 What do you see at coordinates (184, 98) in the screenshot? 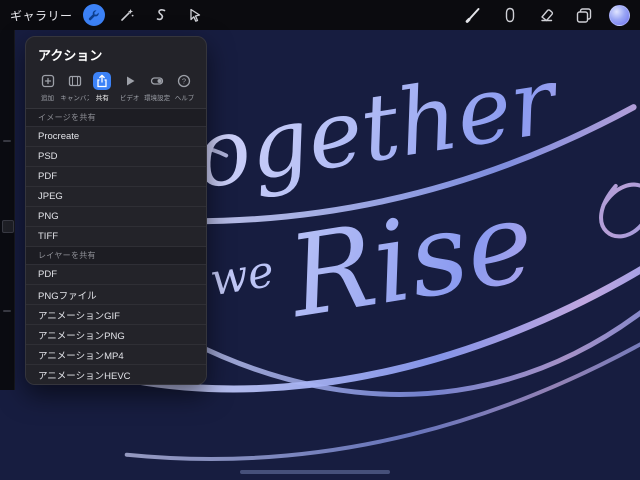
I see `tab-help-label: ヘルプ` at bounding box center [184, 98].